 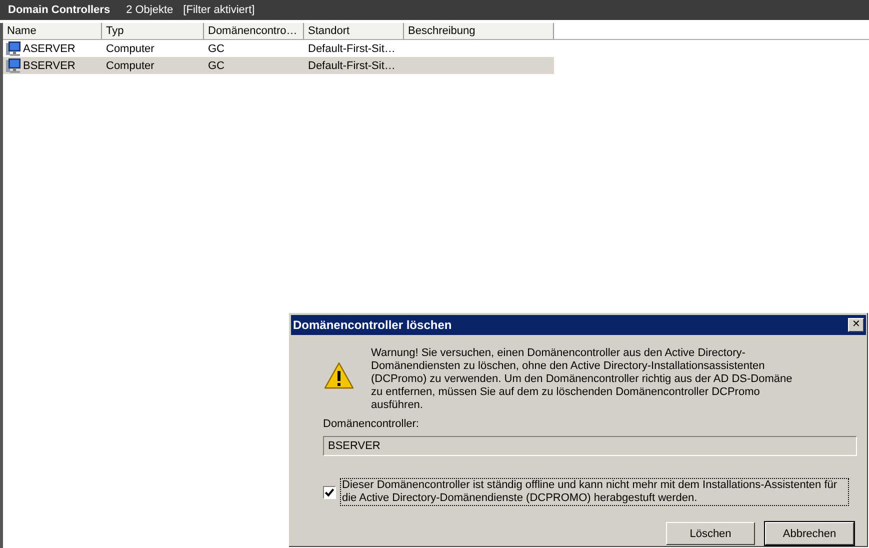 I want to click on cancel-button: Abbrechen, so click(x=809, y=533).